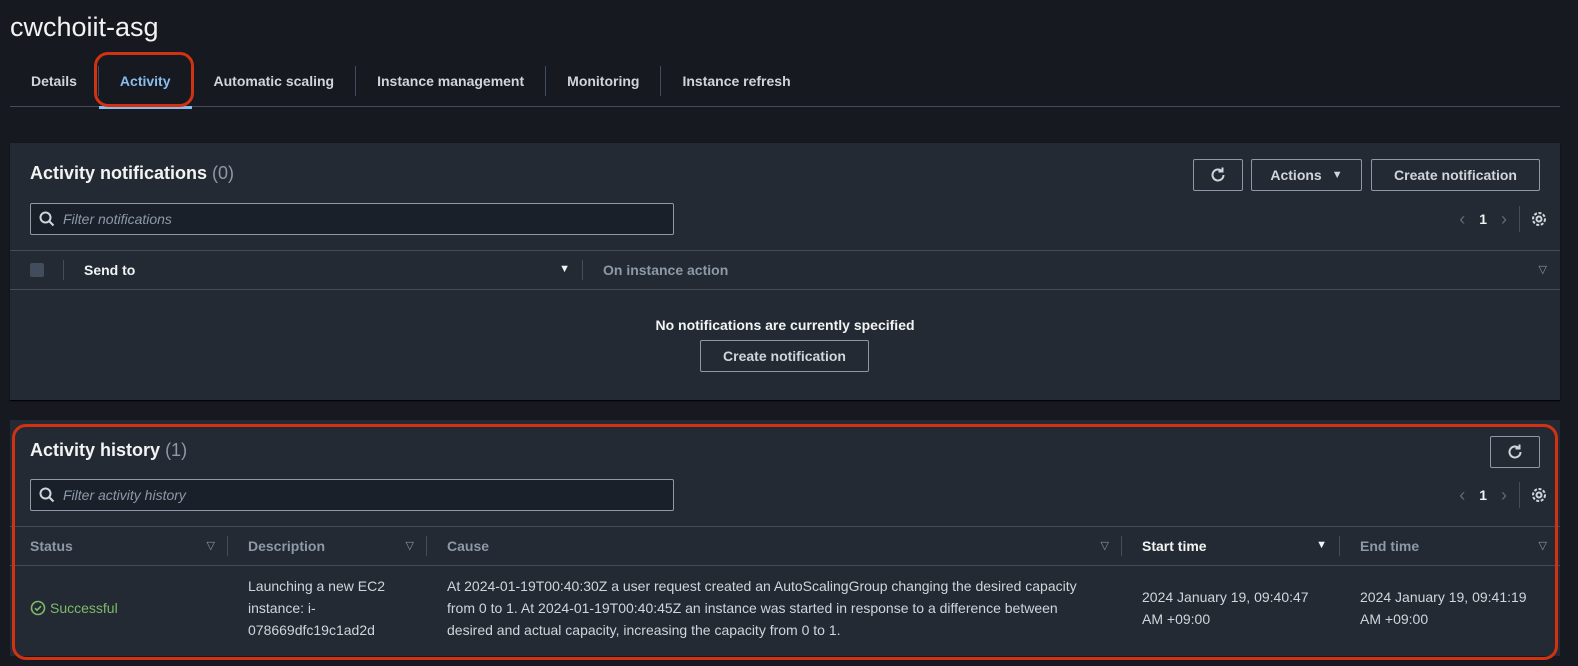  What do you see at coordinates (451, 81) in the screenshot?
I see `tab-instance-management: Instance management` at bounding box center [451, 81].